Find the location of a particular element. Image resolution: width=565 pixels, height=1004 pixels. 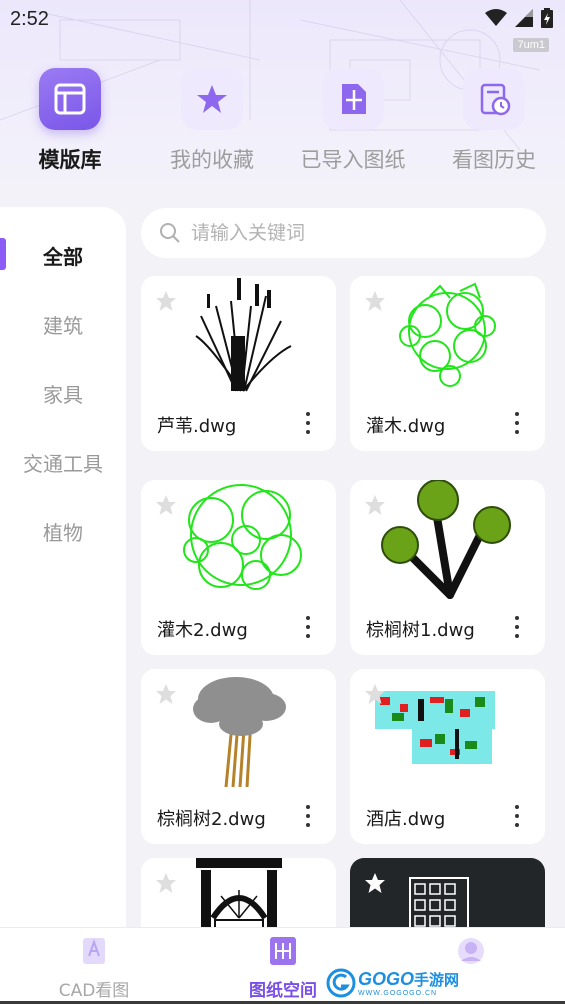

search-input is located at coordinates (351, 233).